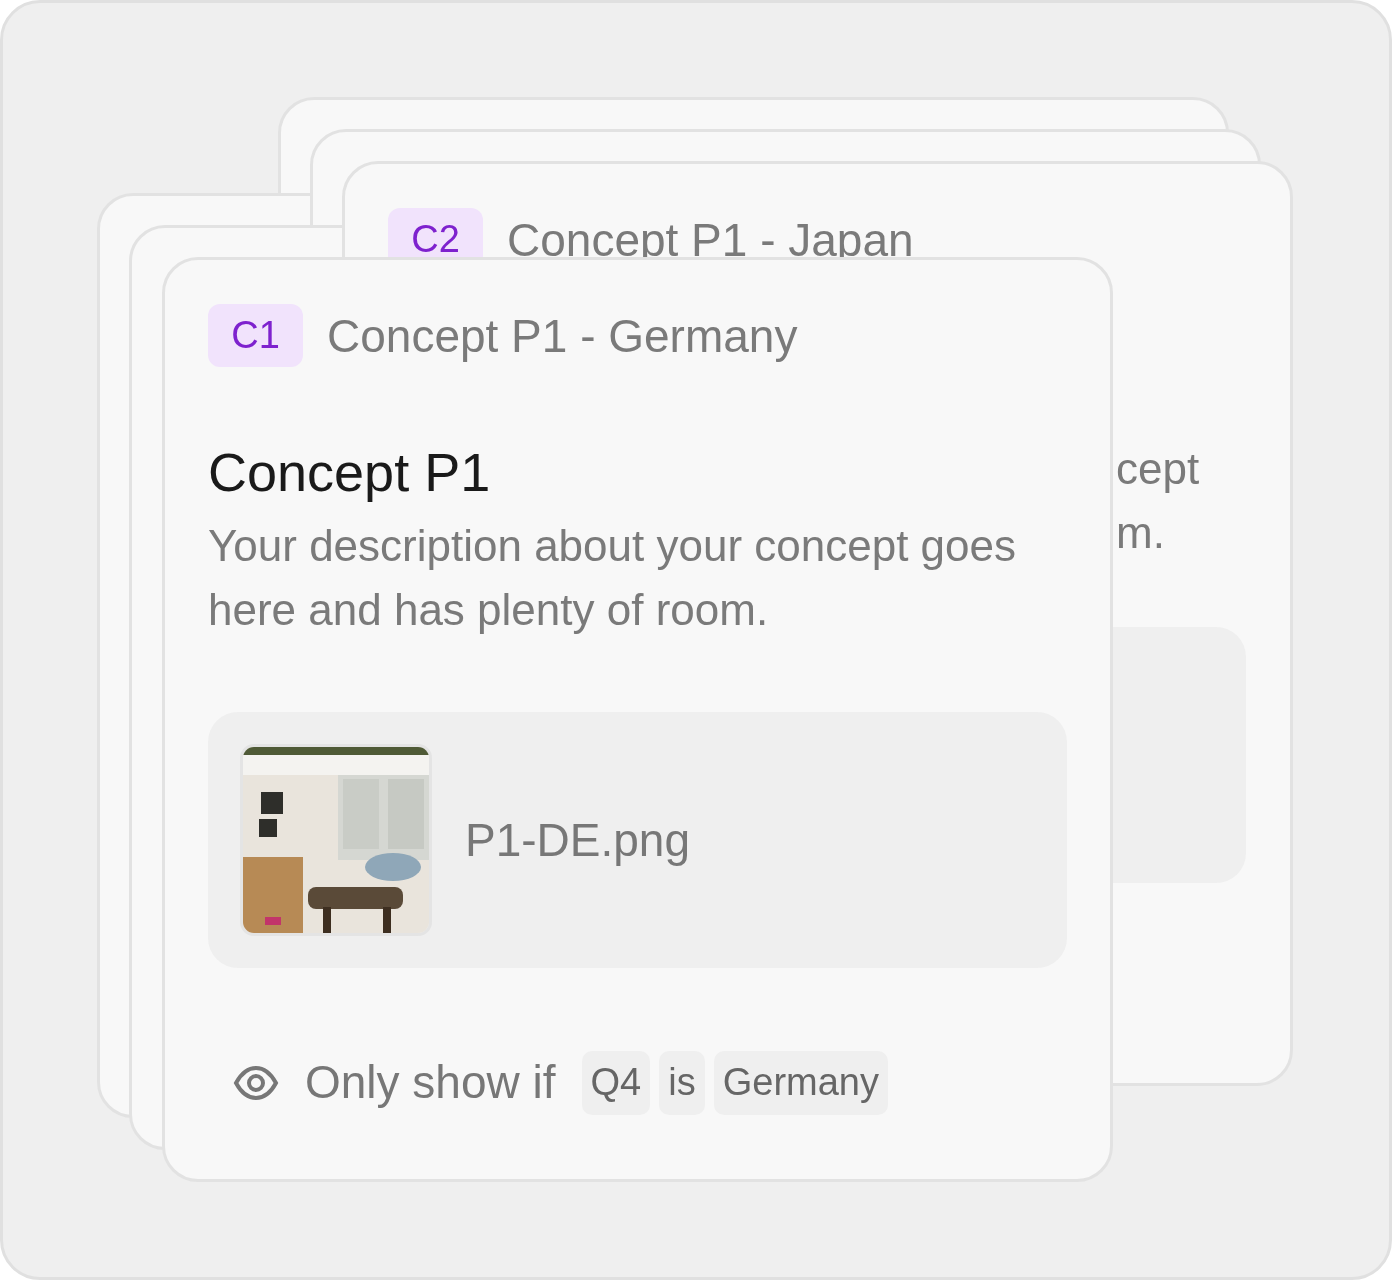 This screenshot has width=1392, height=1280. I want to click on concept-title: Concept P1, so click(350, 473).